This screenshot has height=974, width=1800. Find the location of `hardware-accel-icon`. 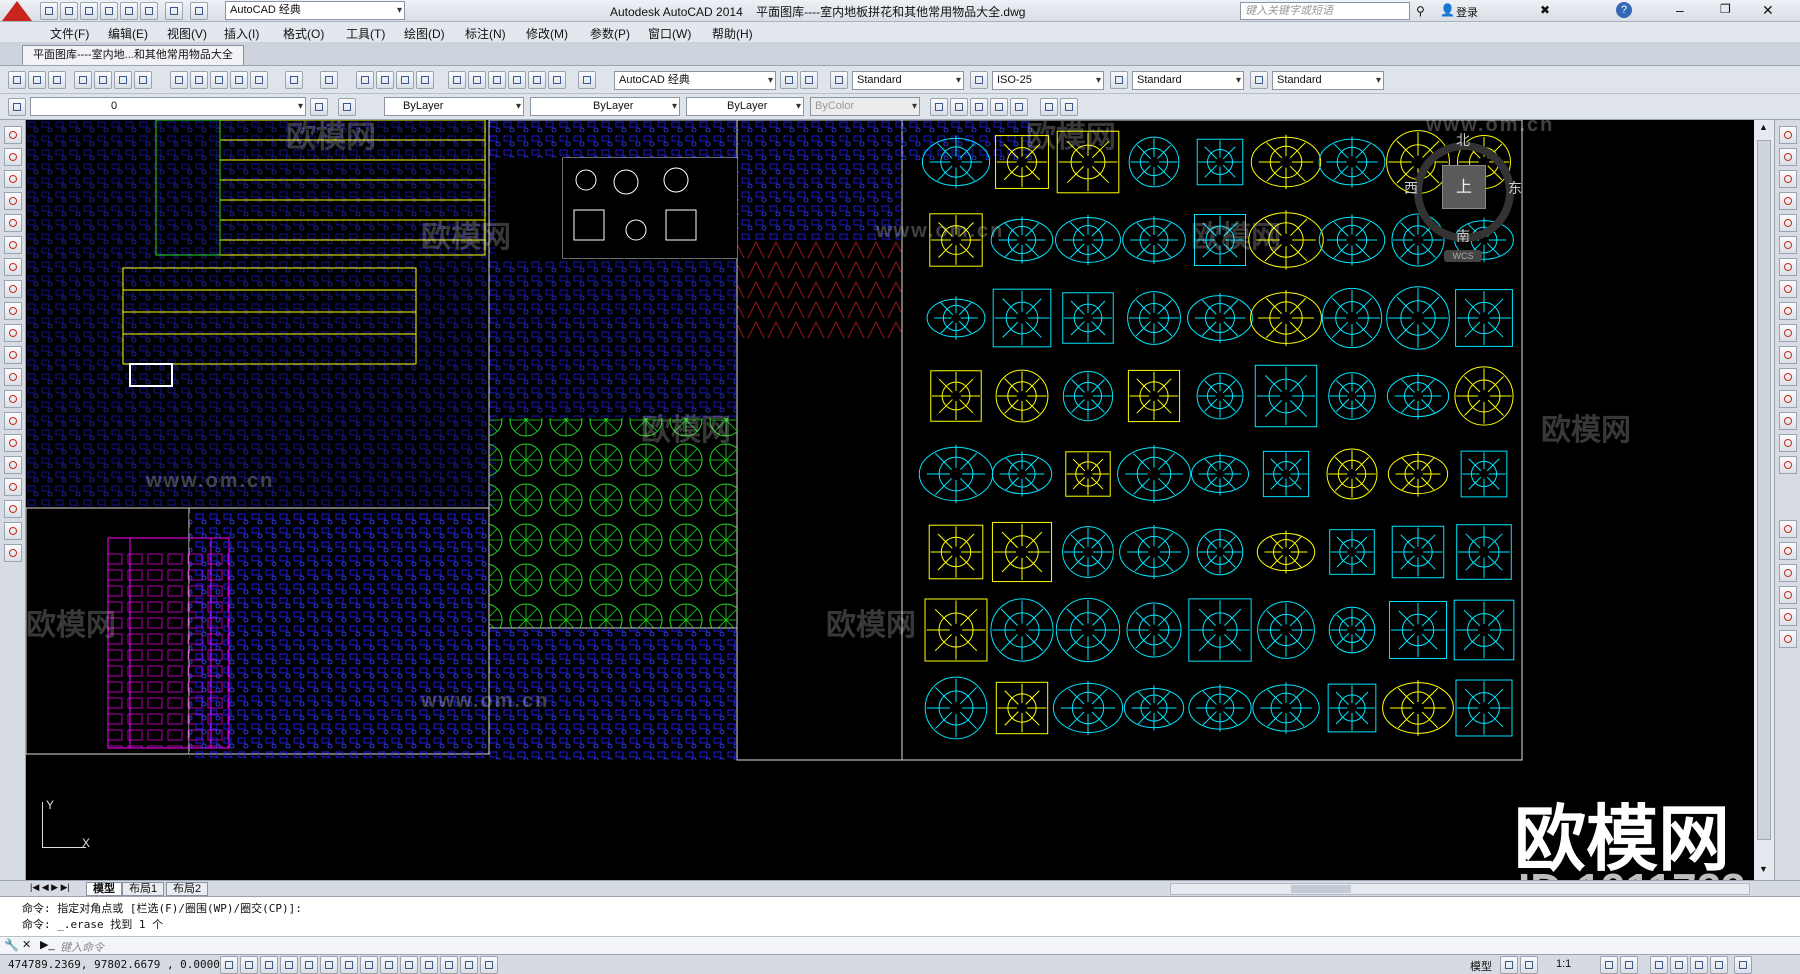

hardware-accel-icon is located at coordinates (1699, 965).